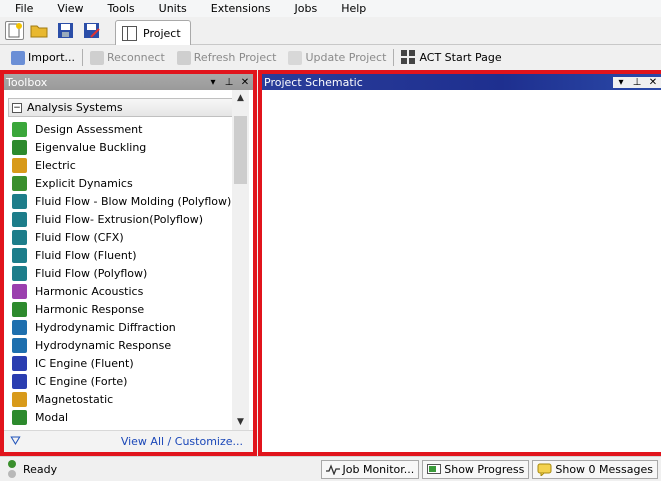  Describe the element at coordinates (240, 260) in the screenshot. I see `toolbox-scrollbar: ▲ ▼` at that location.